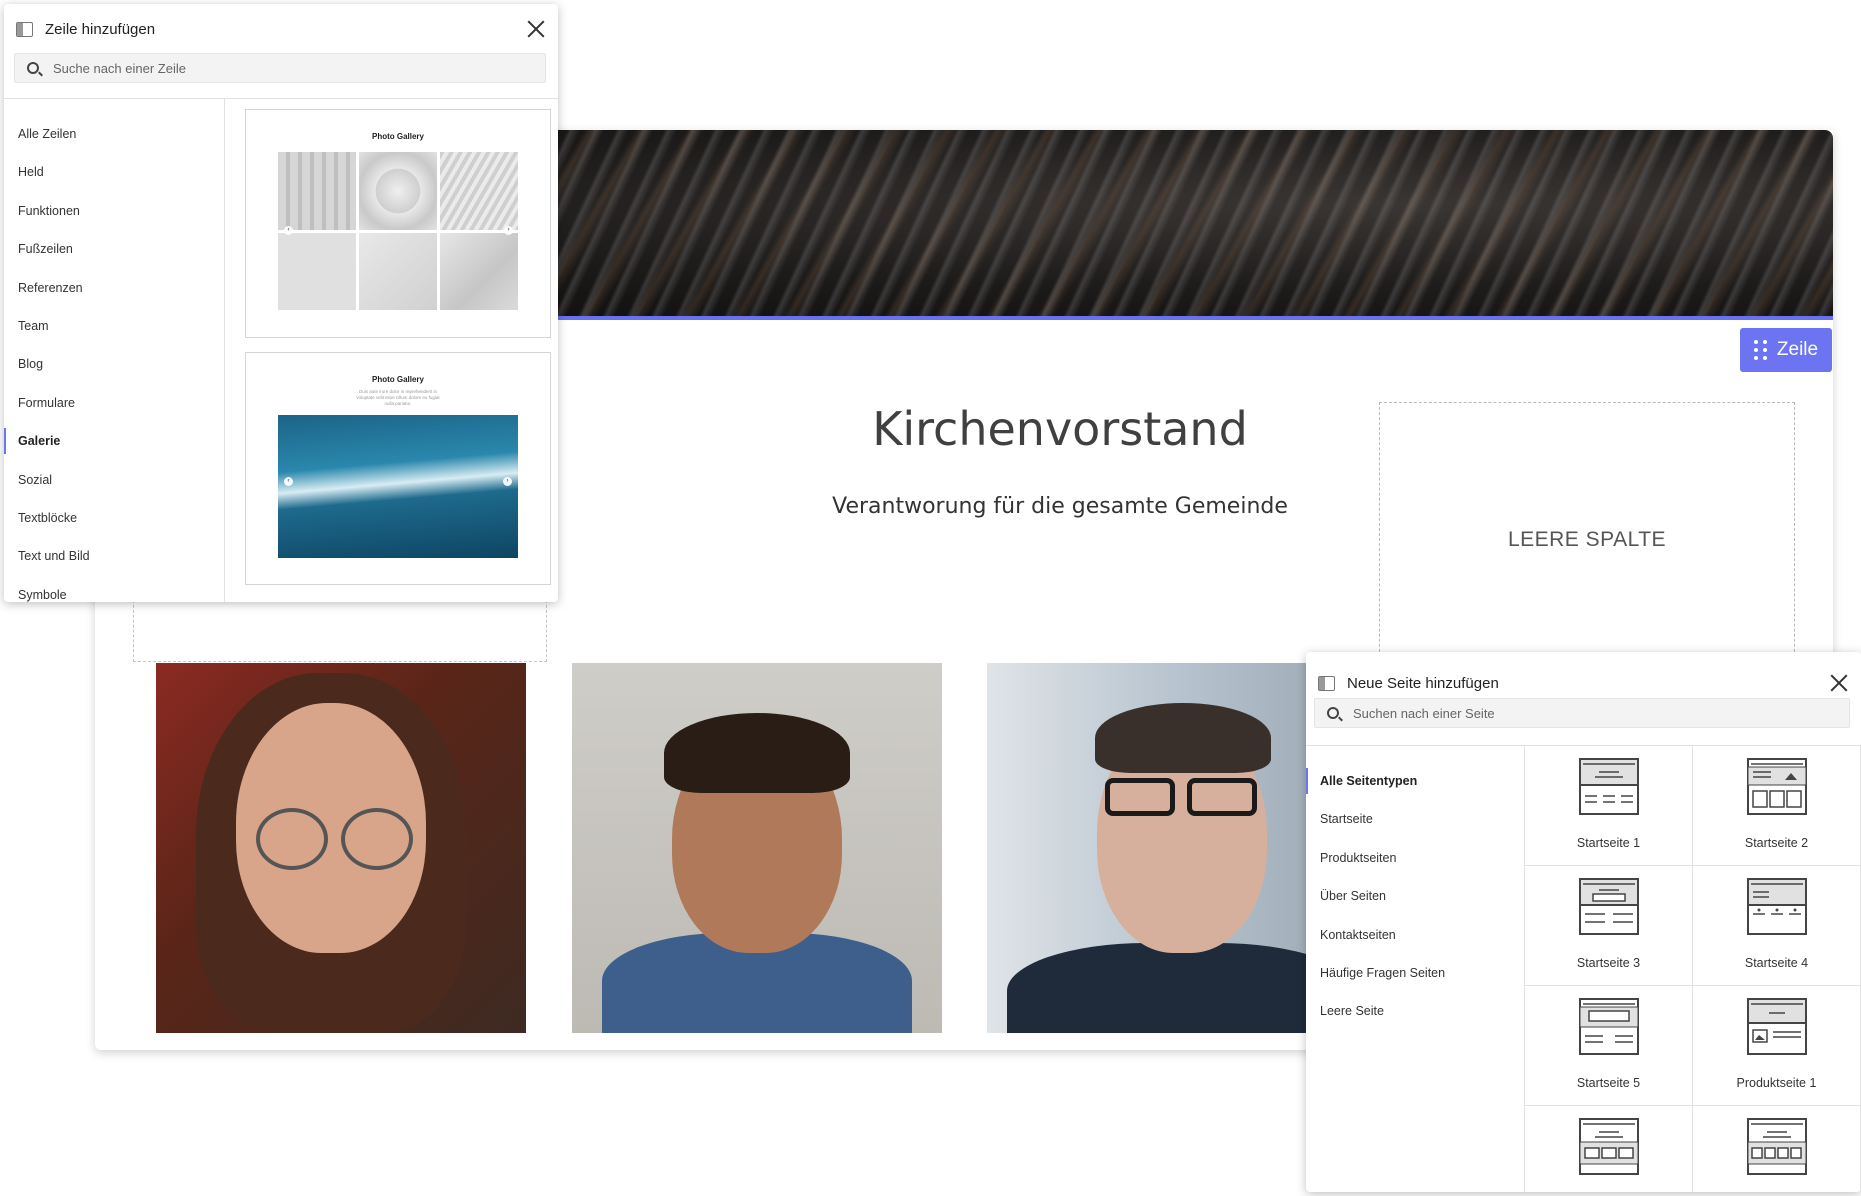  What do you see at coordinates (1608, 1083) in the screenshot?
I see `page-template-label: Startseite 5` at bounding box center [1608, 1083].